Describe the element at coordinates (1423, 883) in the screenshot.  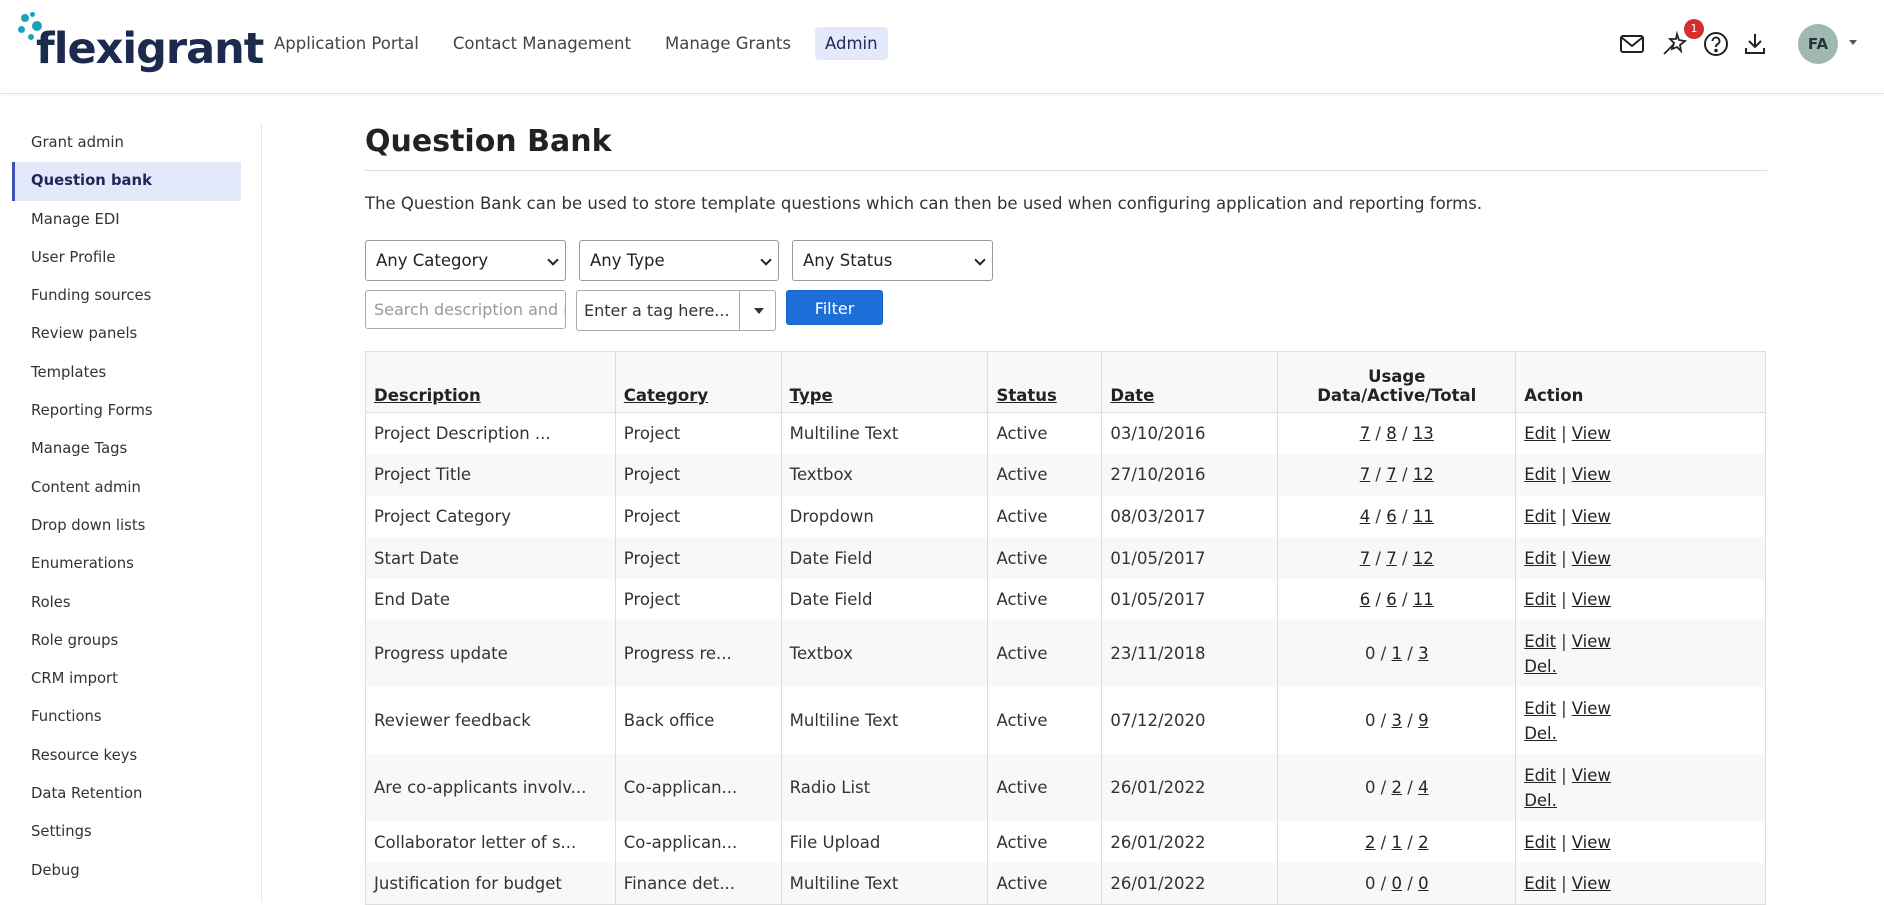
I see `usage-total-link: 0` at that location.